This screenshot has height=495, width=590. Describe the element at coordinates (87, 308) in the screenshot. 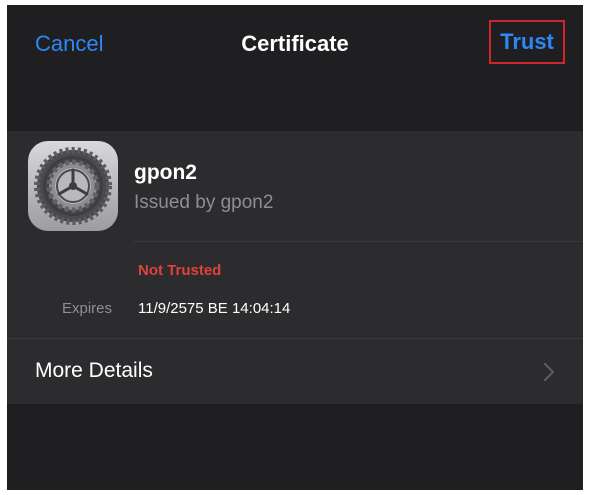

I see `expires-label: Expires` at that location.